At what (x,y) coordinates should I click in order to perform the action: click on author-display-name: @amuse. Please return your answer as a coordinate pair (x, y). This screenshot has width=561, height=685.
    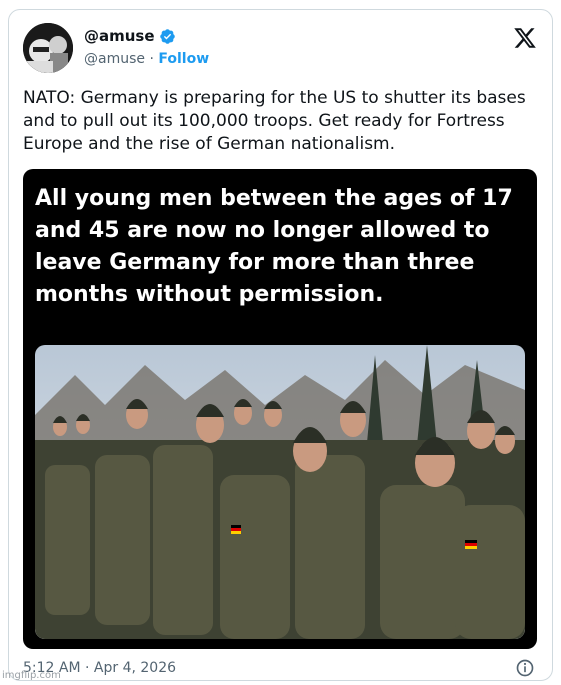
    Looking at the image, I should click on (119, 36).